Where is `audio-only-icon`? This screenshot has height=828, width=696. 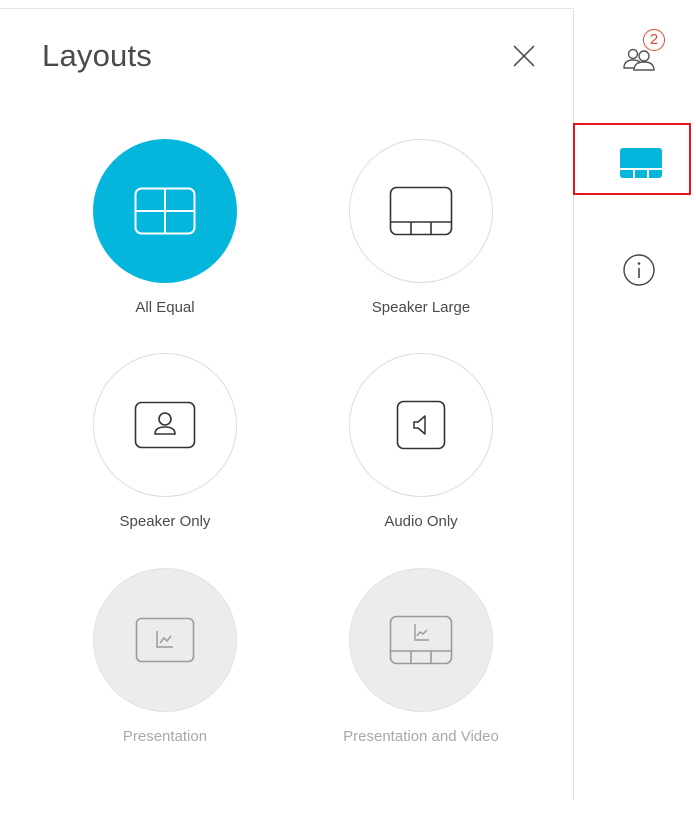
audio-only-icon is located at coordinates (421, 425).